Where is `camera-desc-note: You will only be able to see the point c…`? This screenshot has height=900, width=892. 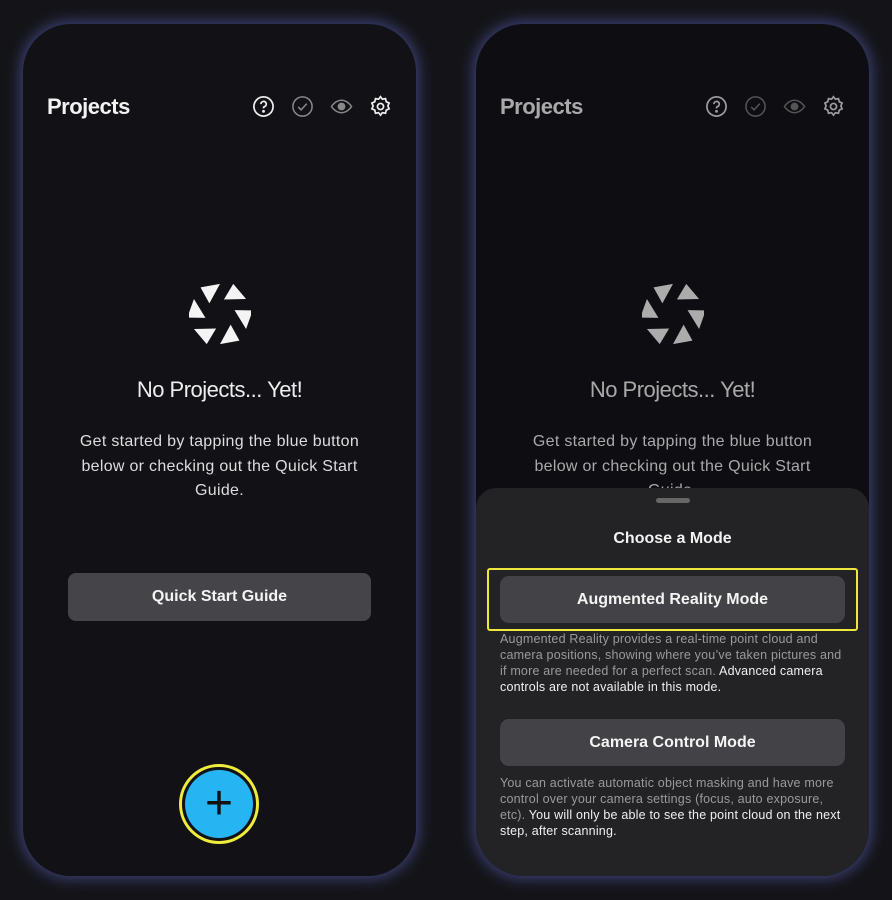 camera-desc-note: You will only be able to see the point c… is located at coordinates (670, 823).